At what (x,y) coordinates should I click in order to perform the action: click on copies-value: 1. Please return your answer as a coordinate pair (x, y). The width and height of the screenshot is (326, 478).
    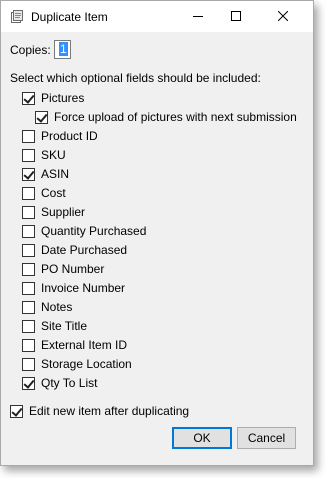
    Looking at the image, I should click on (63, 49).